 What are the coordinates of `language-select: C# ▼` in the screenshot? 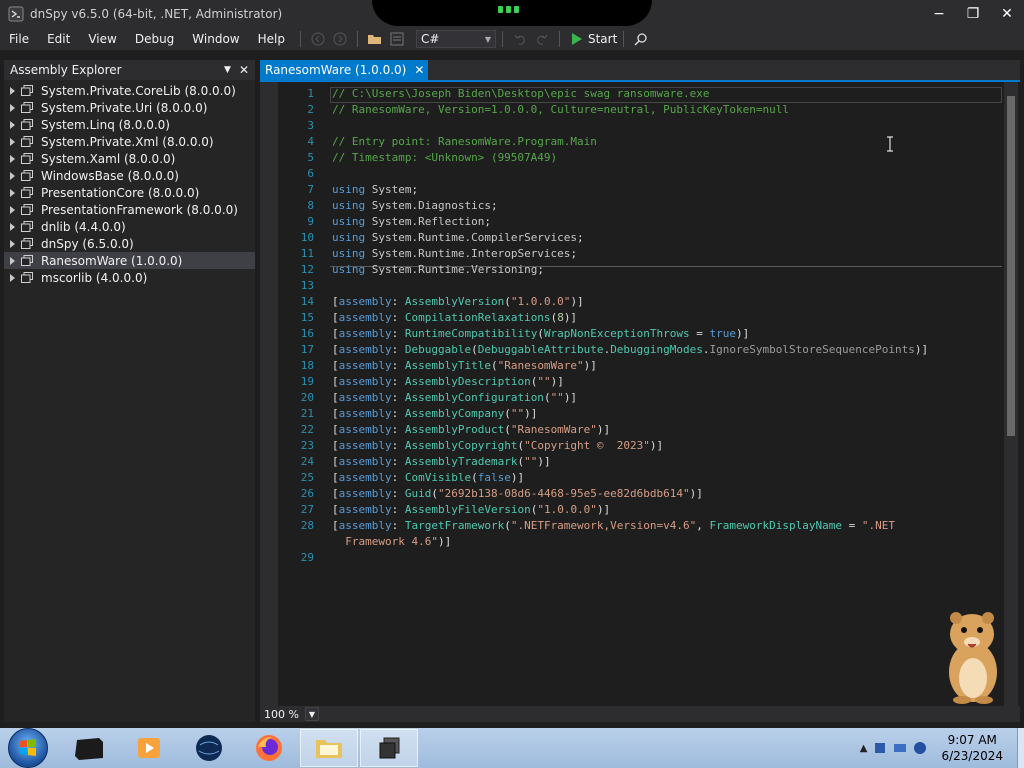 It's located at (455, 39).